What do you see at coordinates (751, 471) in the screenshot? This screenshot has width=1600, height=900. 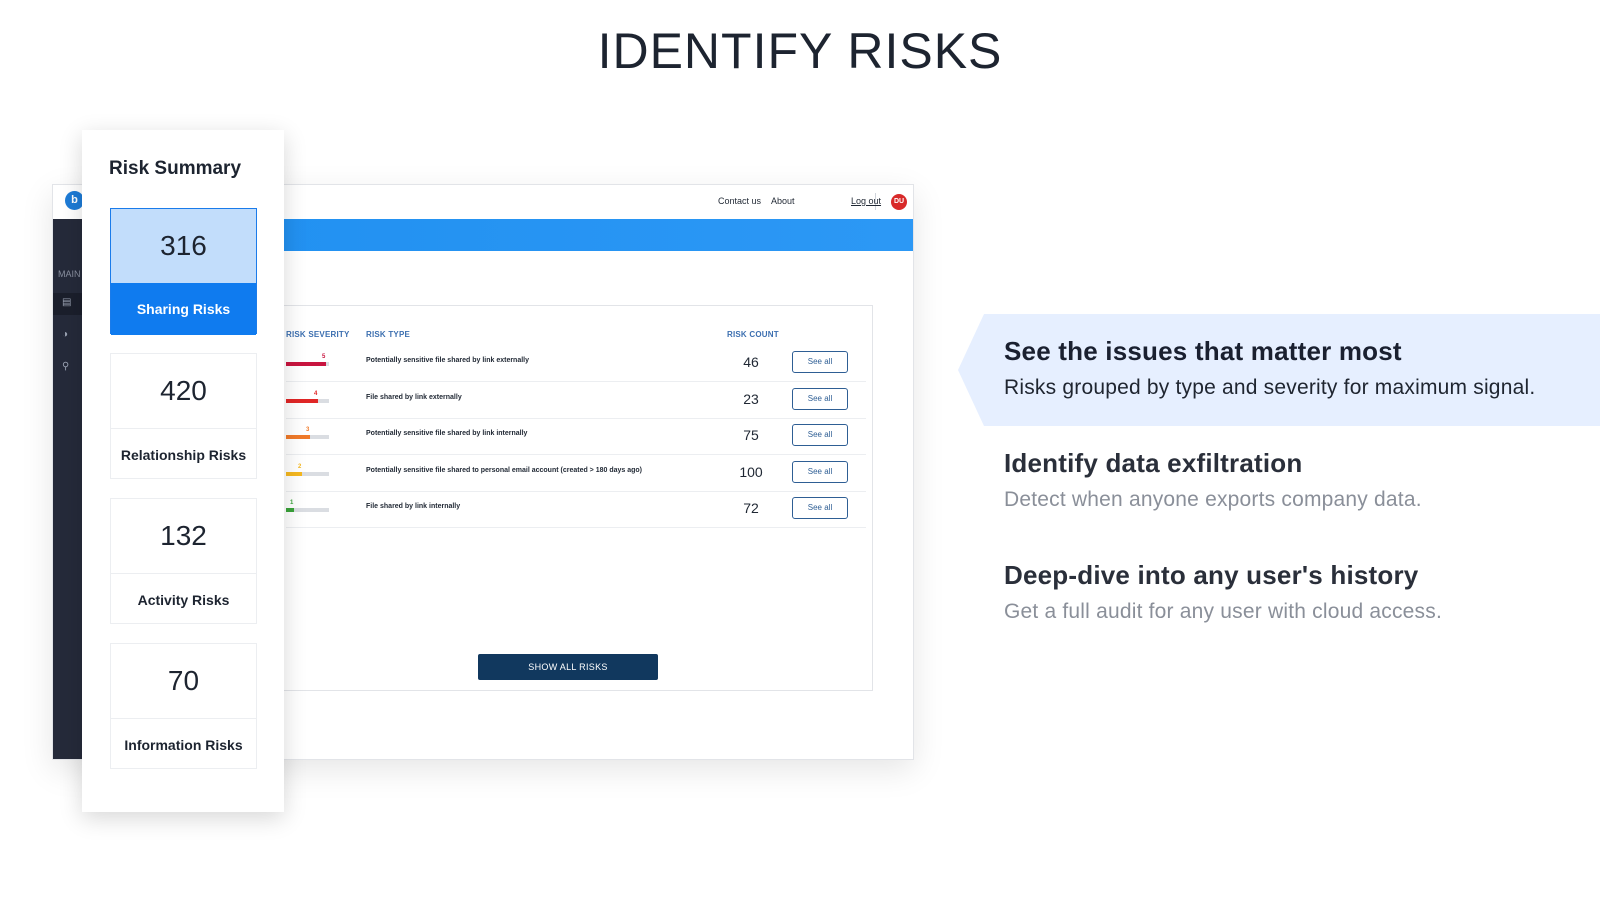 I see `risk-count: 100` at bounding box center [751, 471].